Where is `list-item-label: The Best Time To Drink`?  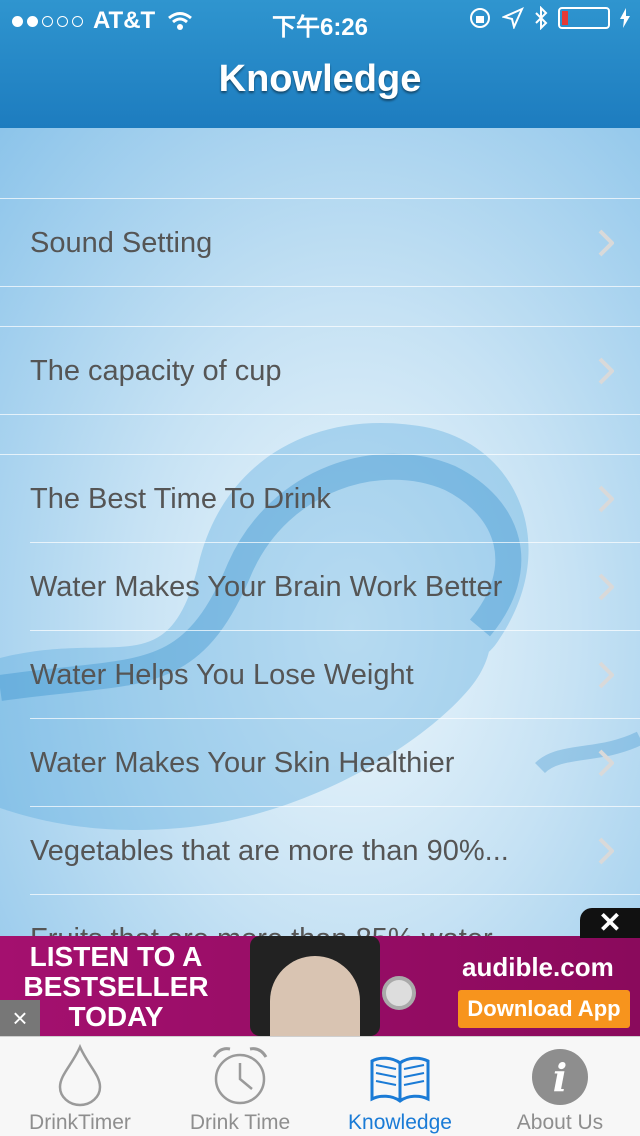
list-item-label: The Best Time To Drink is located at coordinates (180, 498).